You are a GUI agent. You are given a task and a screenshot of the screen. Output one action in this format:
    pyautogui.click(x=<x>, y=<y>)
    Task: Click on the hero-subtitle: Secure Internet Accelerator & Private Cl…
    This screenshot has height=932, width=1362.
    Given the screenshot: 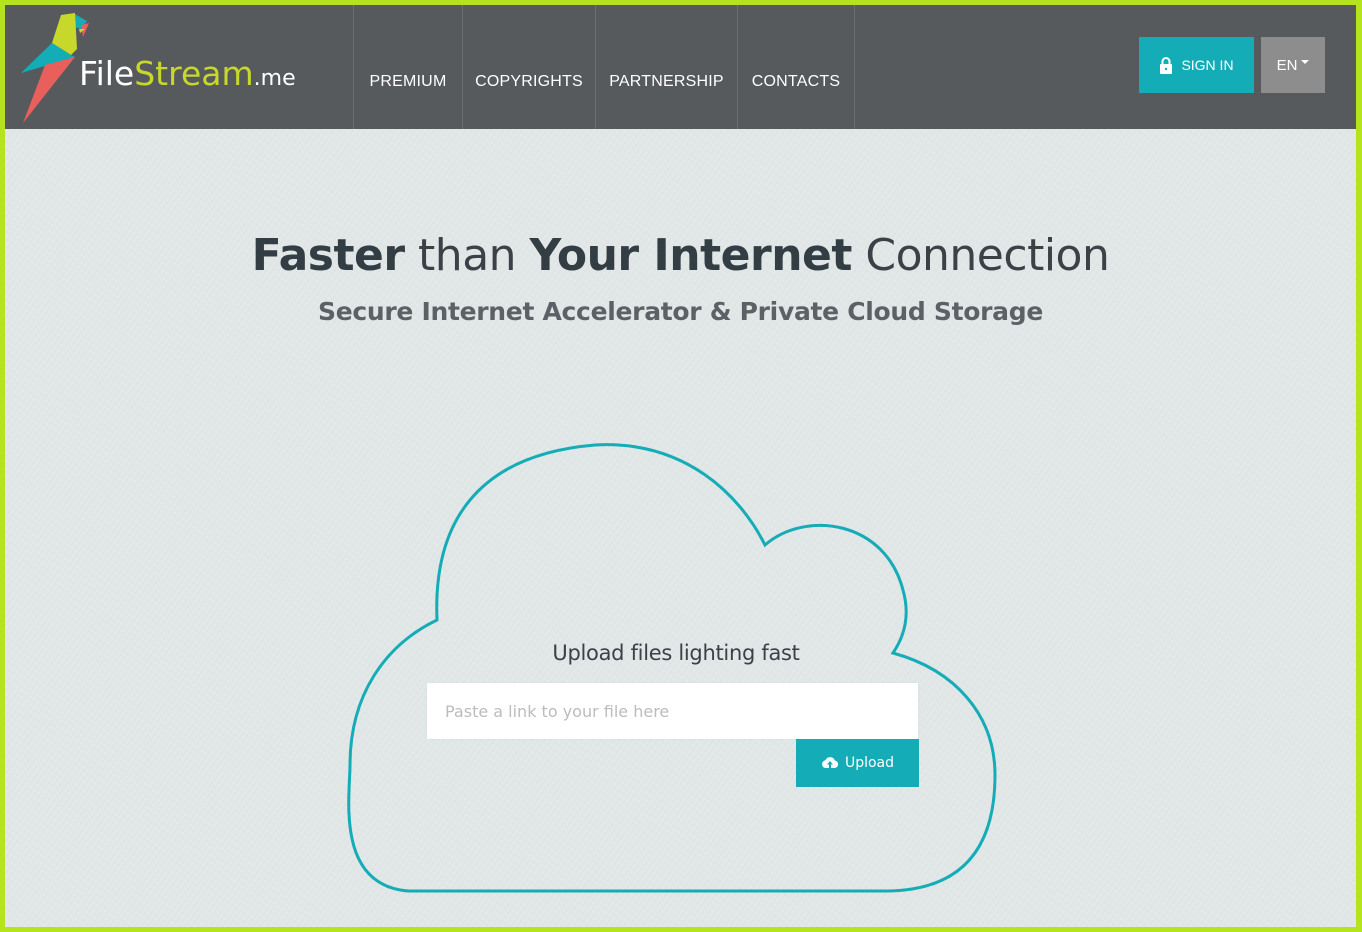 What is the action you would take?
    pyautogui.click(x=680, y=311)
    